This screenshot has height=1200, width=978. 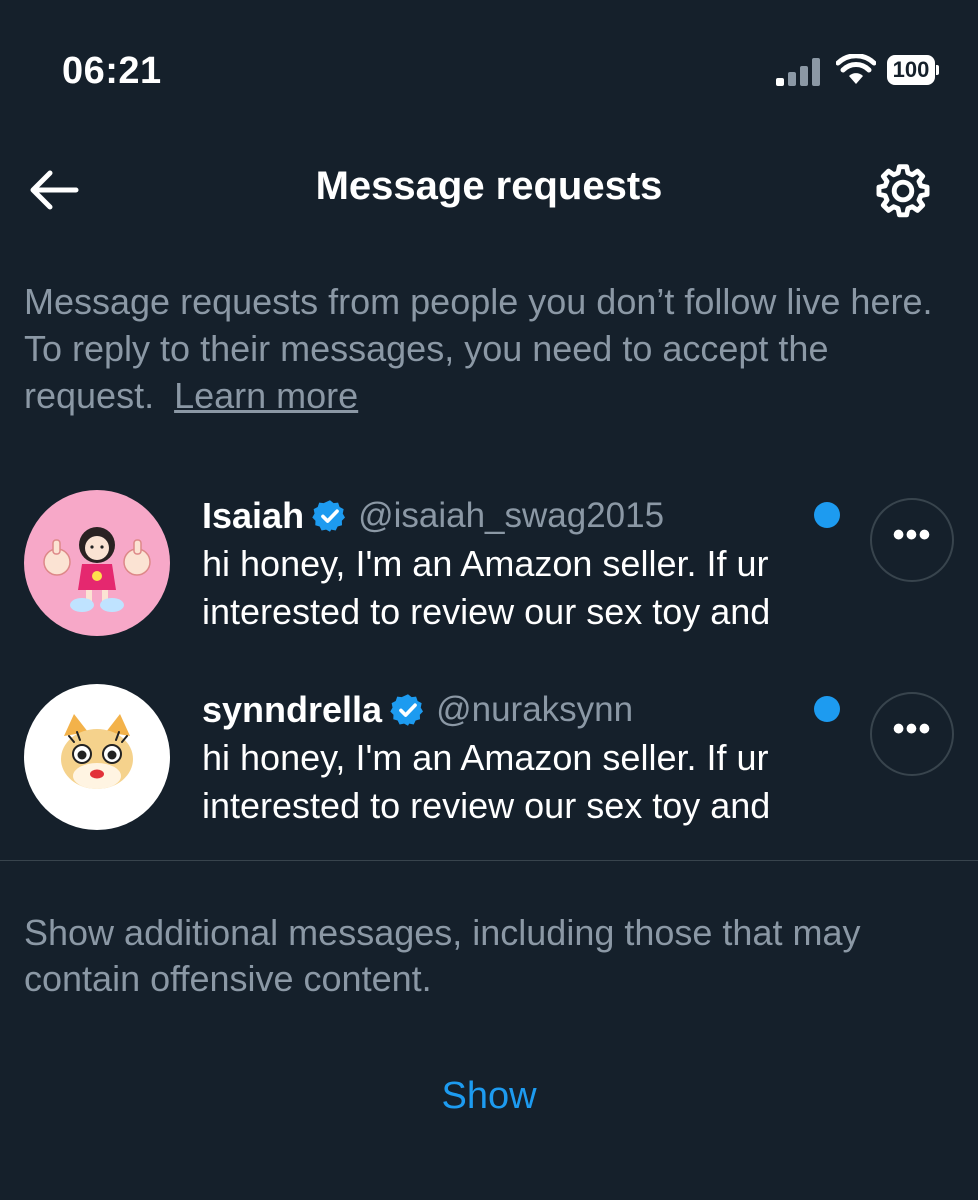 What do you see at coordinates (292, 709) in the screenshot?
I see `display-name: synndrella` at bounding box center [292, 709].